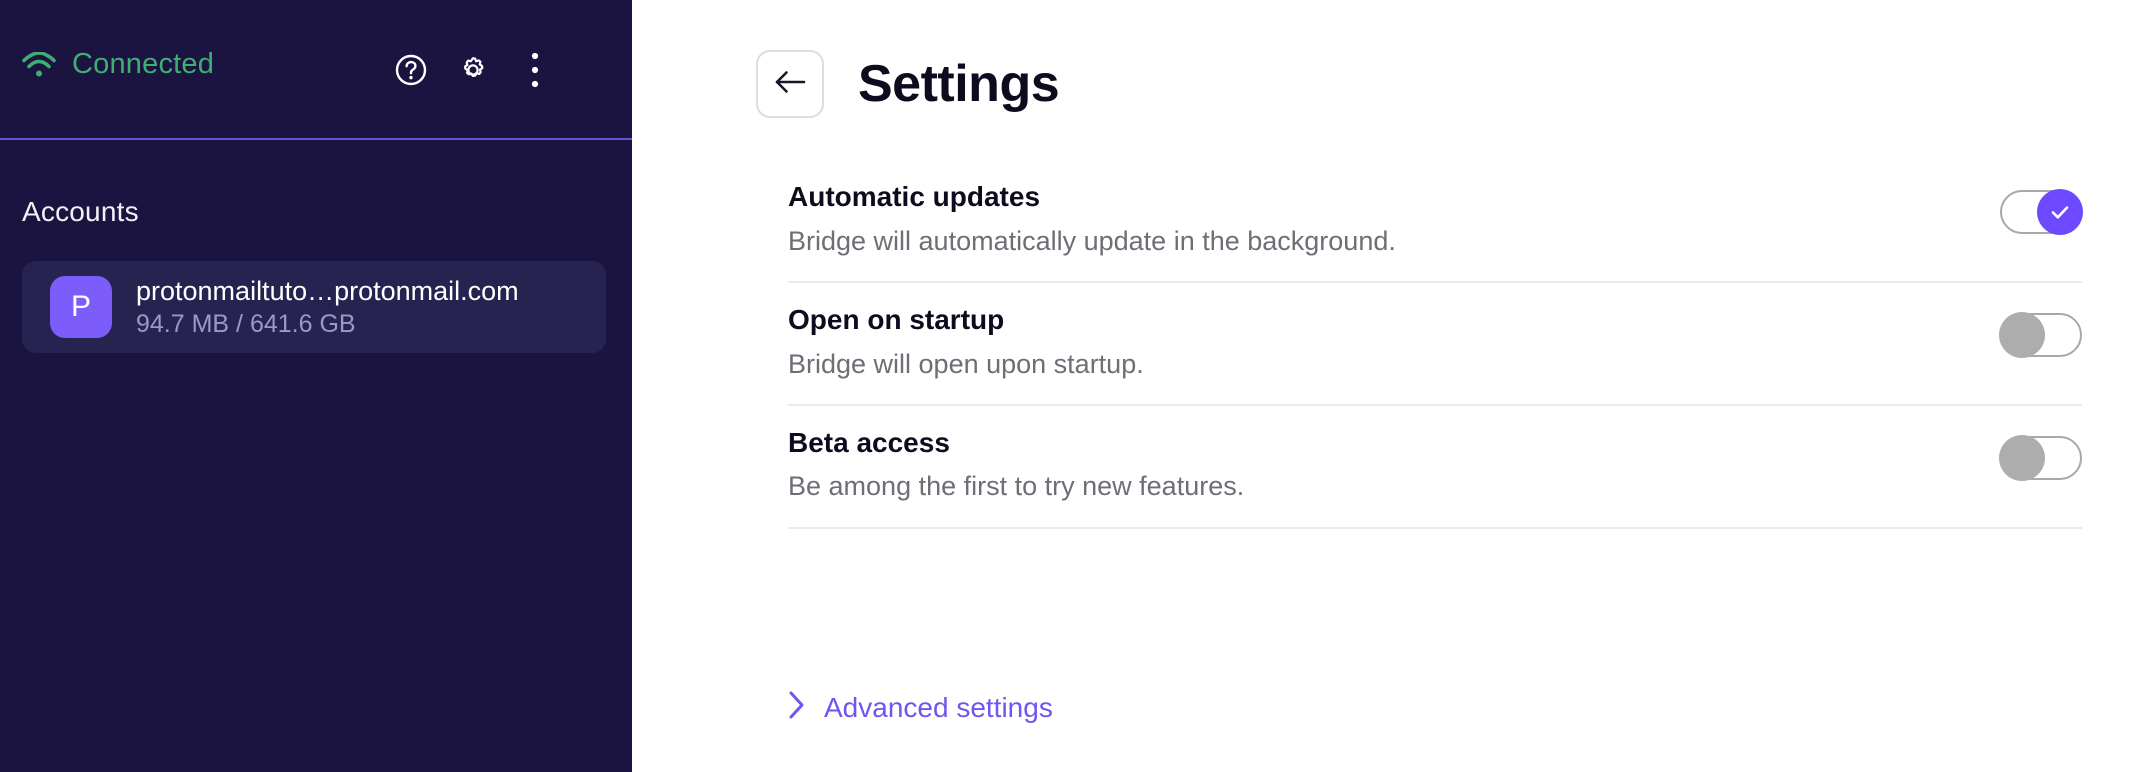  I want to click on help-icon, so click(411, 70).